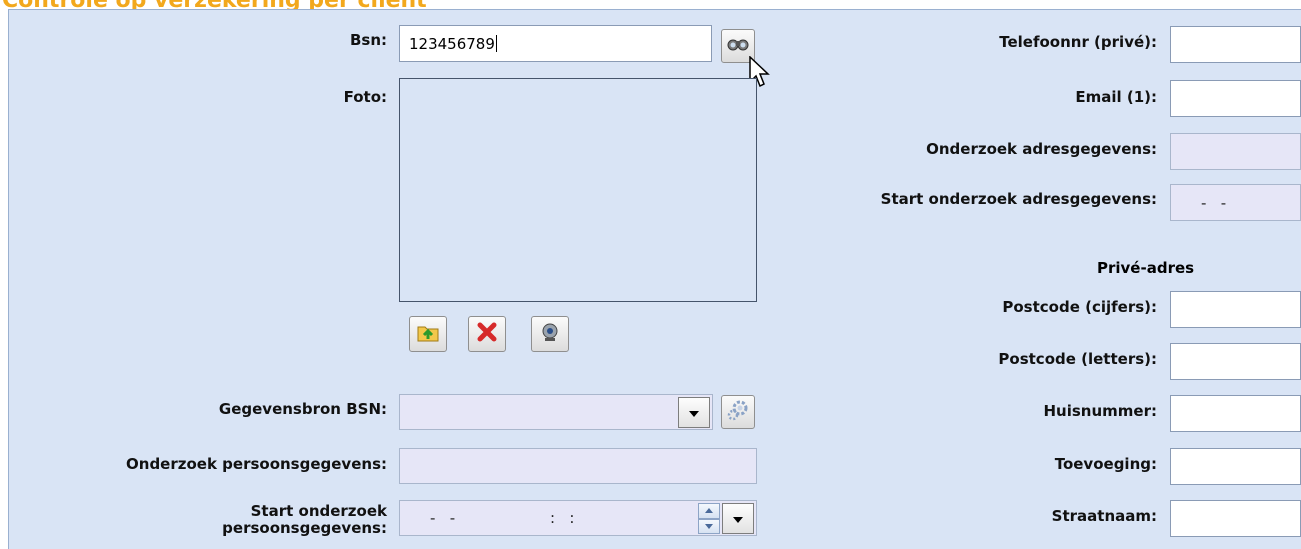 This screenshot has height=549, width=1301. I want to click on datetime-dropdown-arrow, so click(738, 518).